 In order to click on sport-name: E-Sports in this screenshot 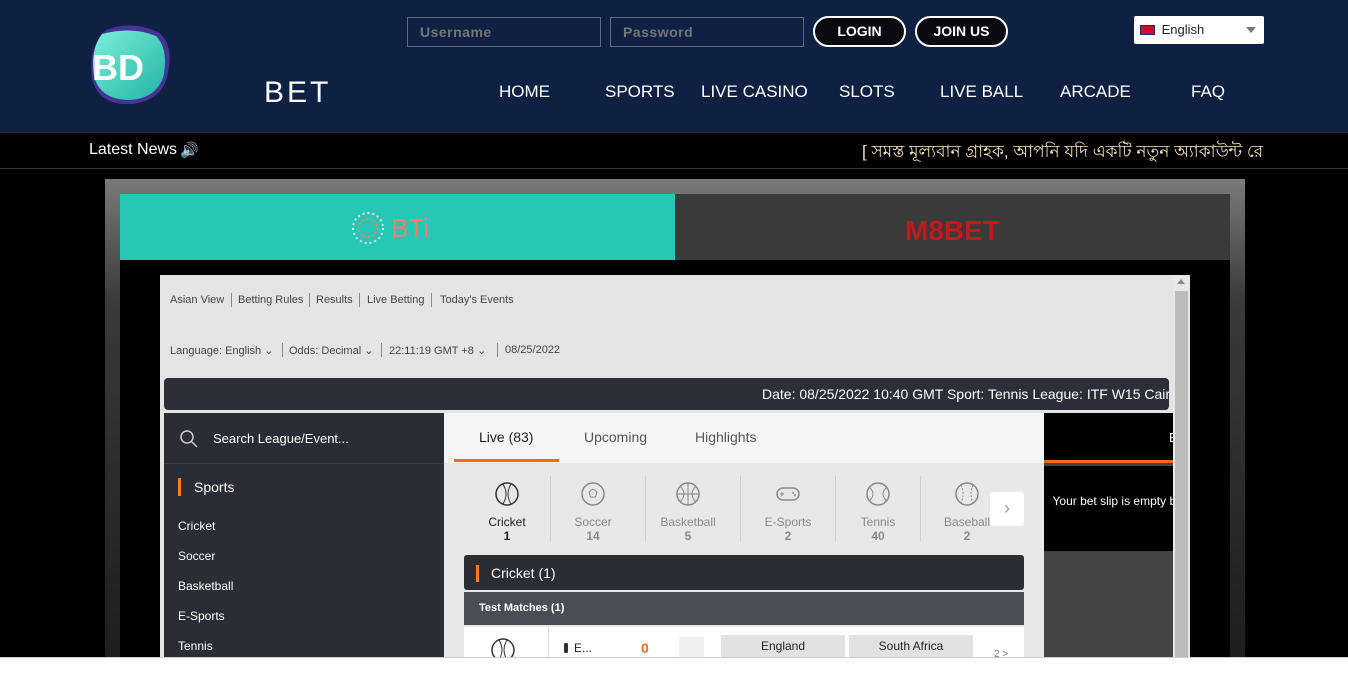, I will do `click(788, 522)`.